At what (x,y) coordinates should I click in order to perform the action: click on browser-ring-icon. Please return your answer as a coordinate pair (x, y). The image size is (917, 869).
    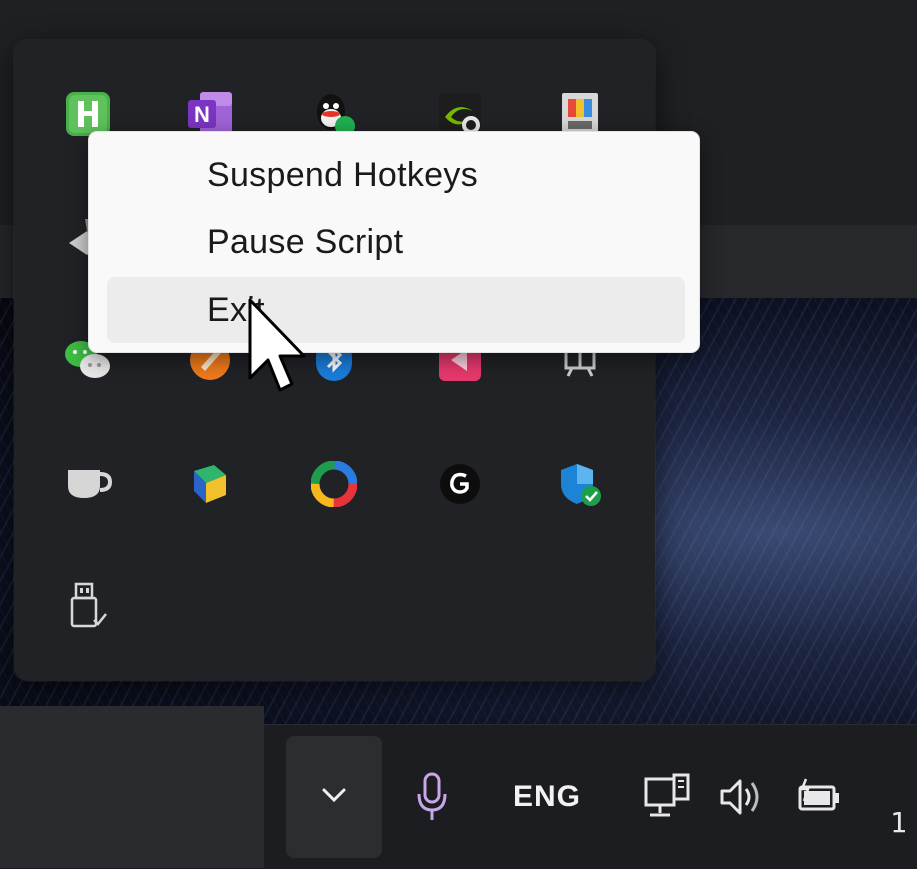
    Looking at the image, I should click on (334, 484).